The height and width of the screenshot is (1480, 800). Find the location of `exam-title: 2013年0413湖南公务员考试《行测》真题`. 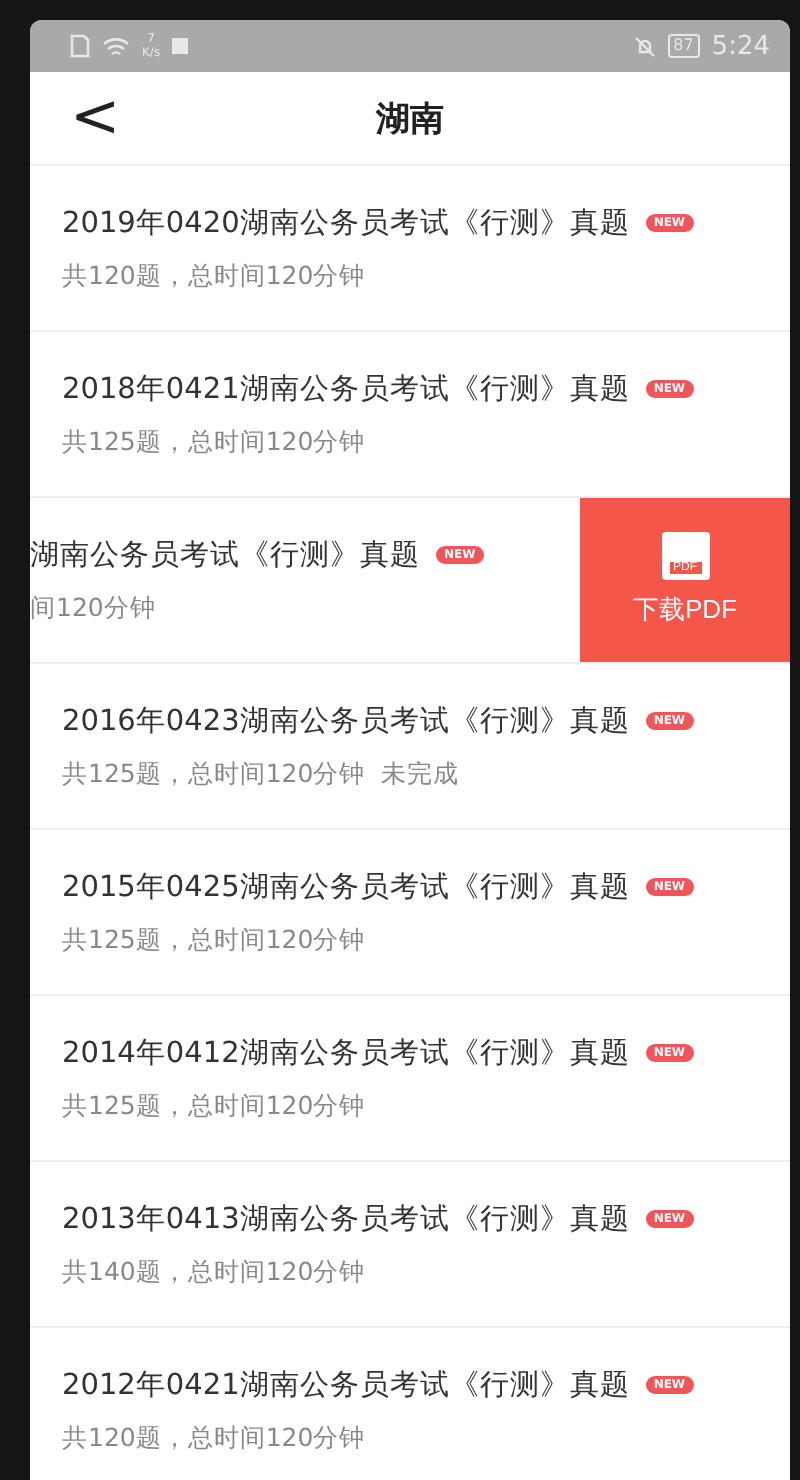

exam-title: 2013年0413湖南公务员考试《行测》真题 is located at coordinates (346, 1218).